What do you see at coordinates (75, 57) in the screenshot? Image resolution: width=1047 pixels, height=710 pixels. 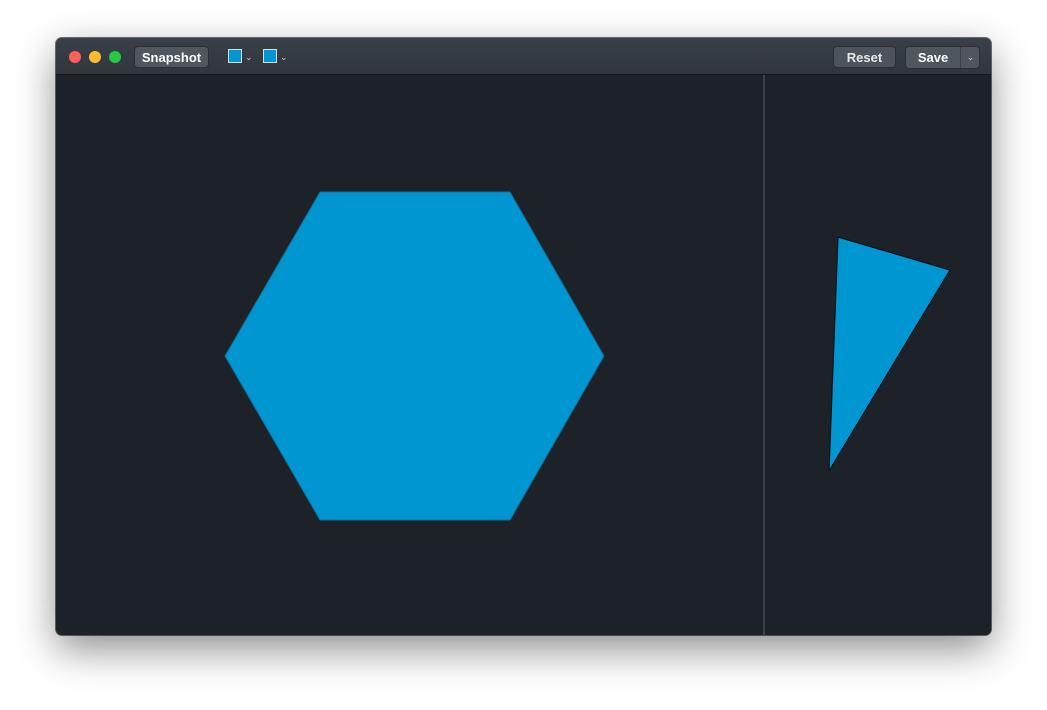 I see `close-window-button` at bounding box center [75, 57].